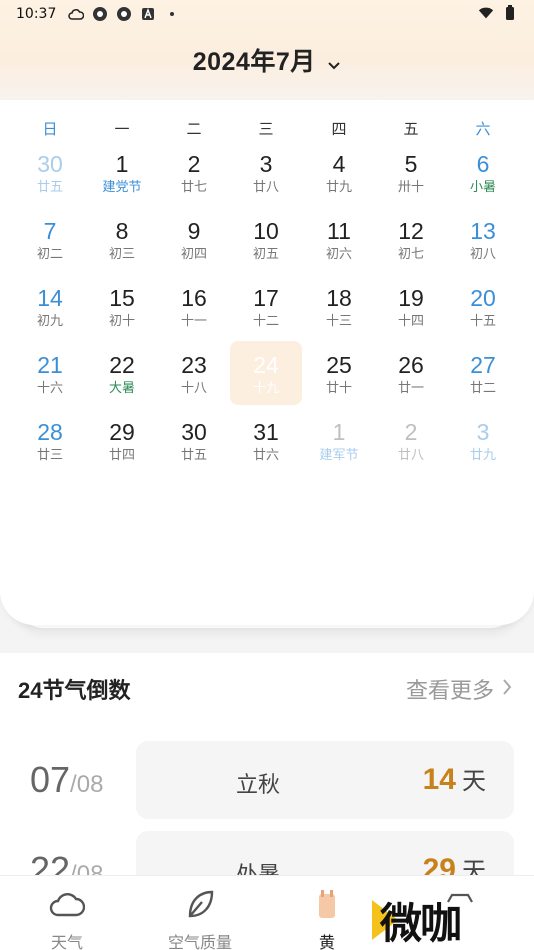 The width and height of the screenshot is (534, 950). What do you see at coordinates (411, 129) in the screenshot?
I see `weekday-label: 五` at bounding box center [411, 129].